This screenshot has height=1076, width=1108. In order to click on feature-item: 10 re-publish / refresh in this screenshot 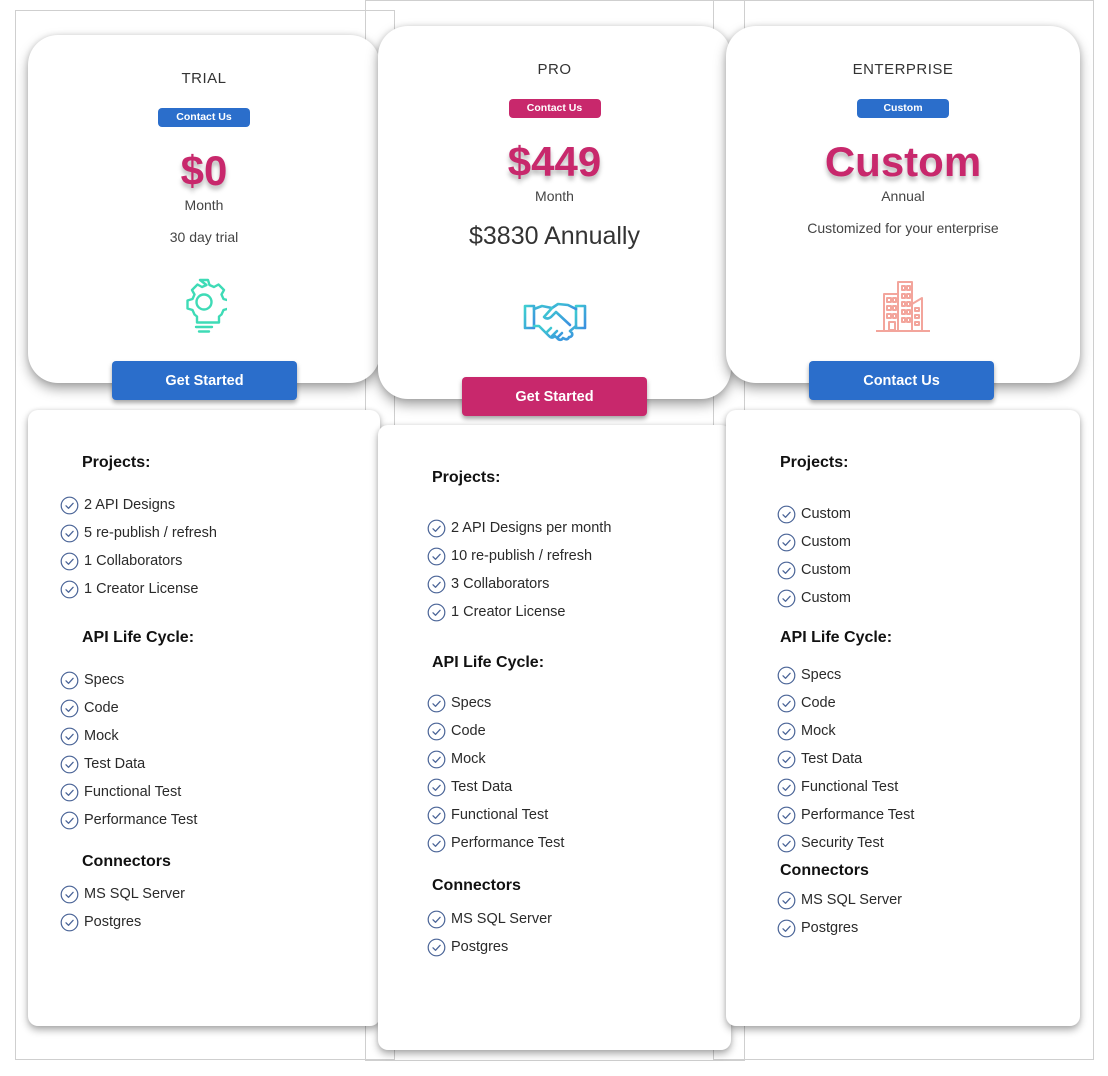, I will do `click(579, 556)`.